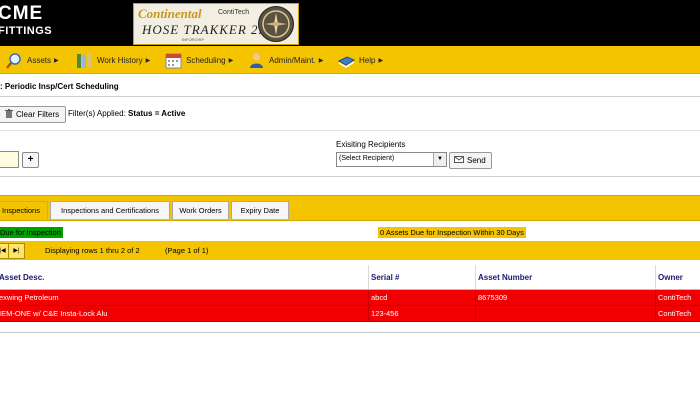 This screenshot has height=400, width=700. I want to click on product-name: HOSE TRAKKER 2.0, so click(206, 29).